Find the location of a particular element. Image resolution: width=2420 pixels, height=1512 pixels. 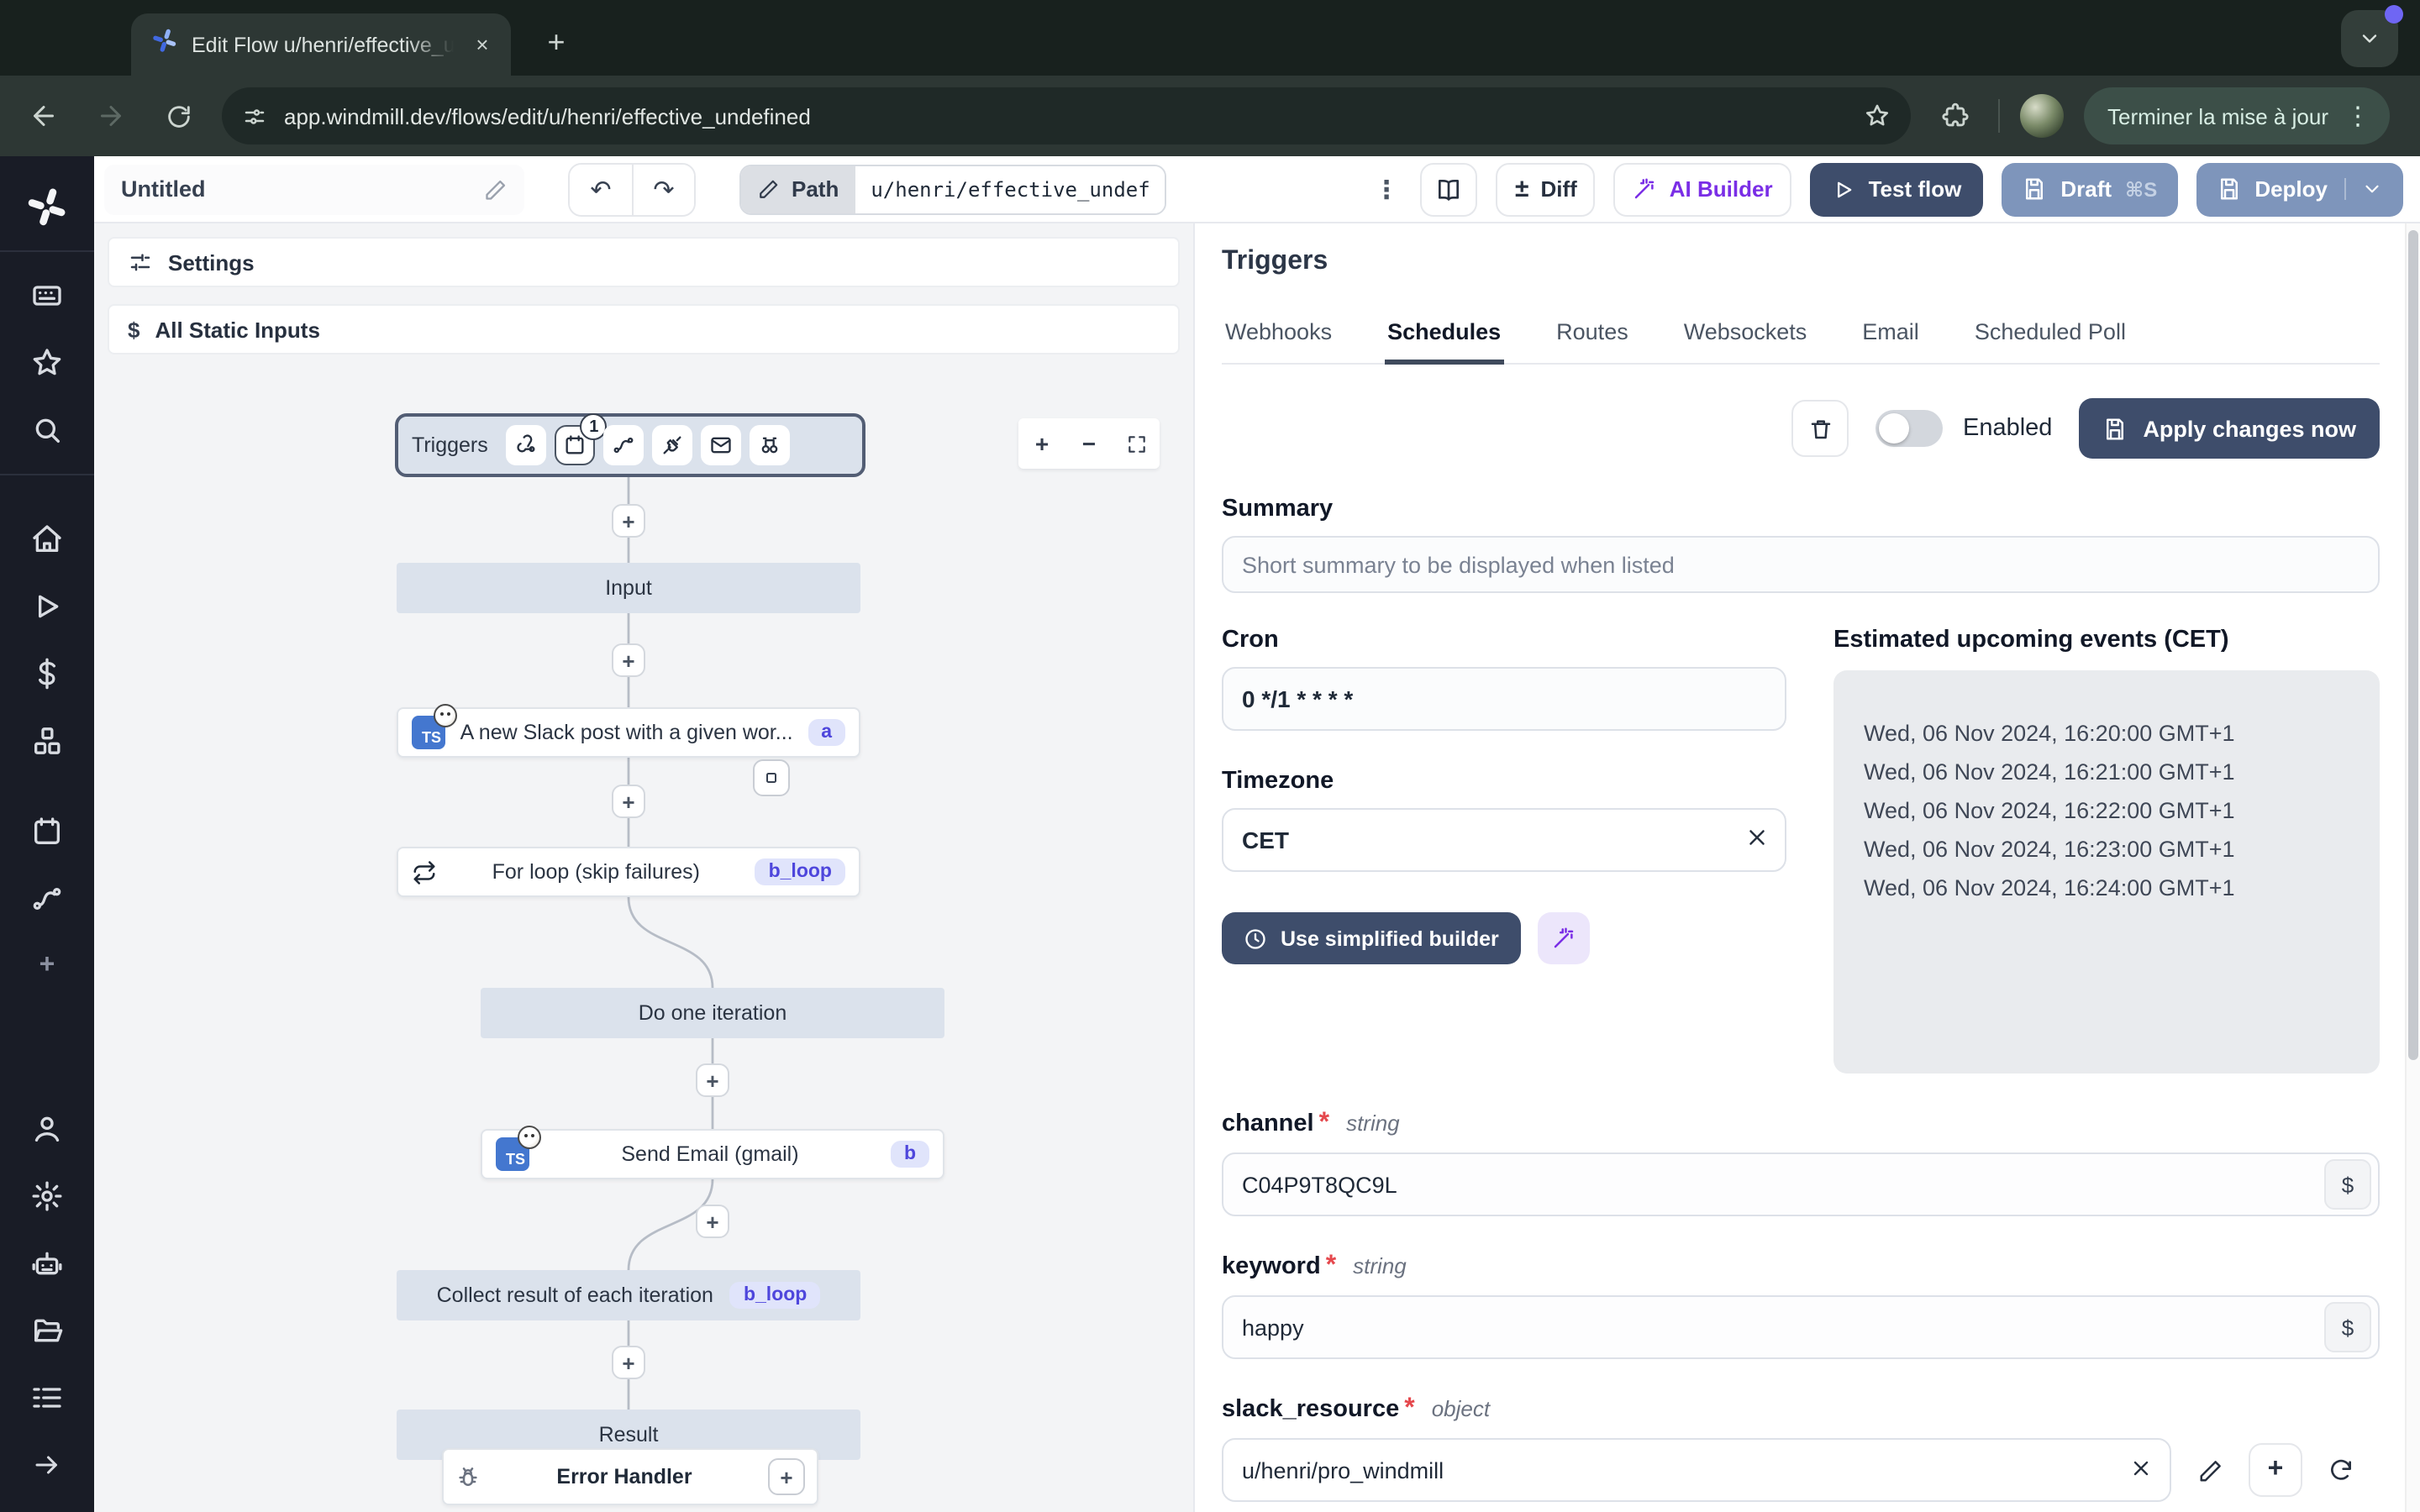

delete-schedule-button is located at coordinates (1820, 428).